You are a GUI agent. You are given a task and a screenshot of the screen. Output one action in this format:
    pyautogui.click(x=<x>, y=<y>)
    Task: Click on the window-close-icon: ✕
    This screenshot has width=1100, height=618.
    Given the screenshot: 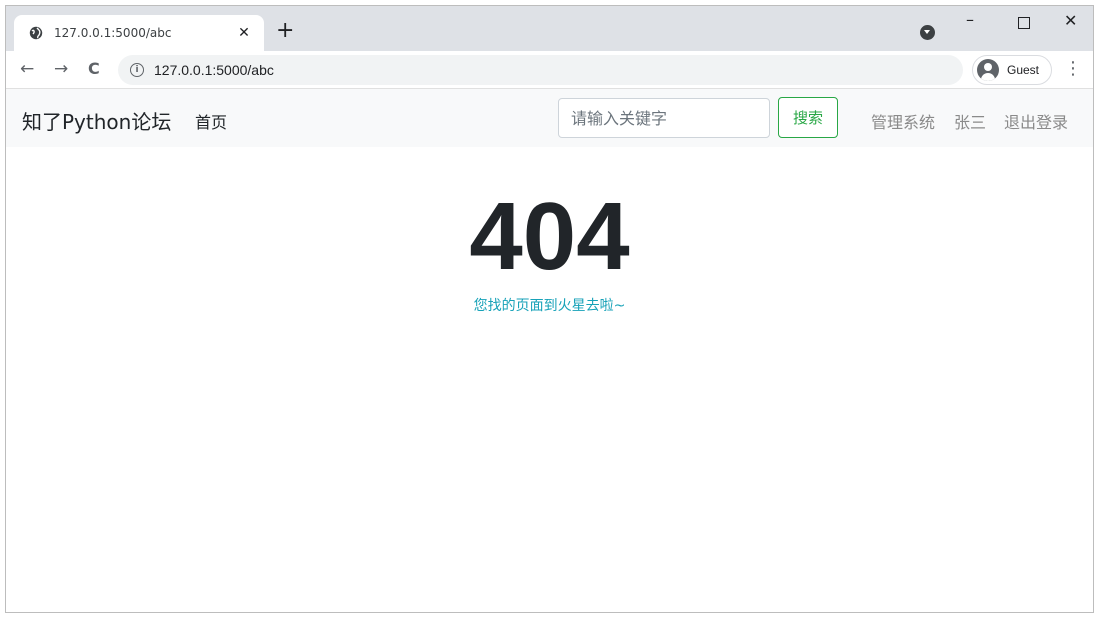 What is the action you would take?
    pyautogui.click(x=1070, y=20)
    